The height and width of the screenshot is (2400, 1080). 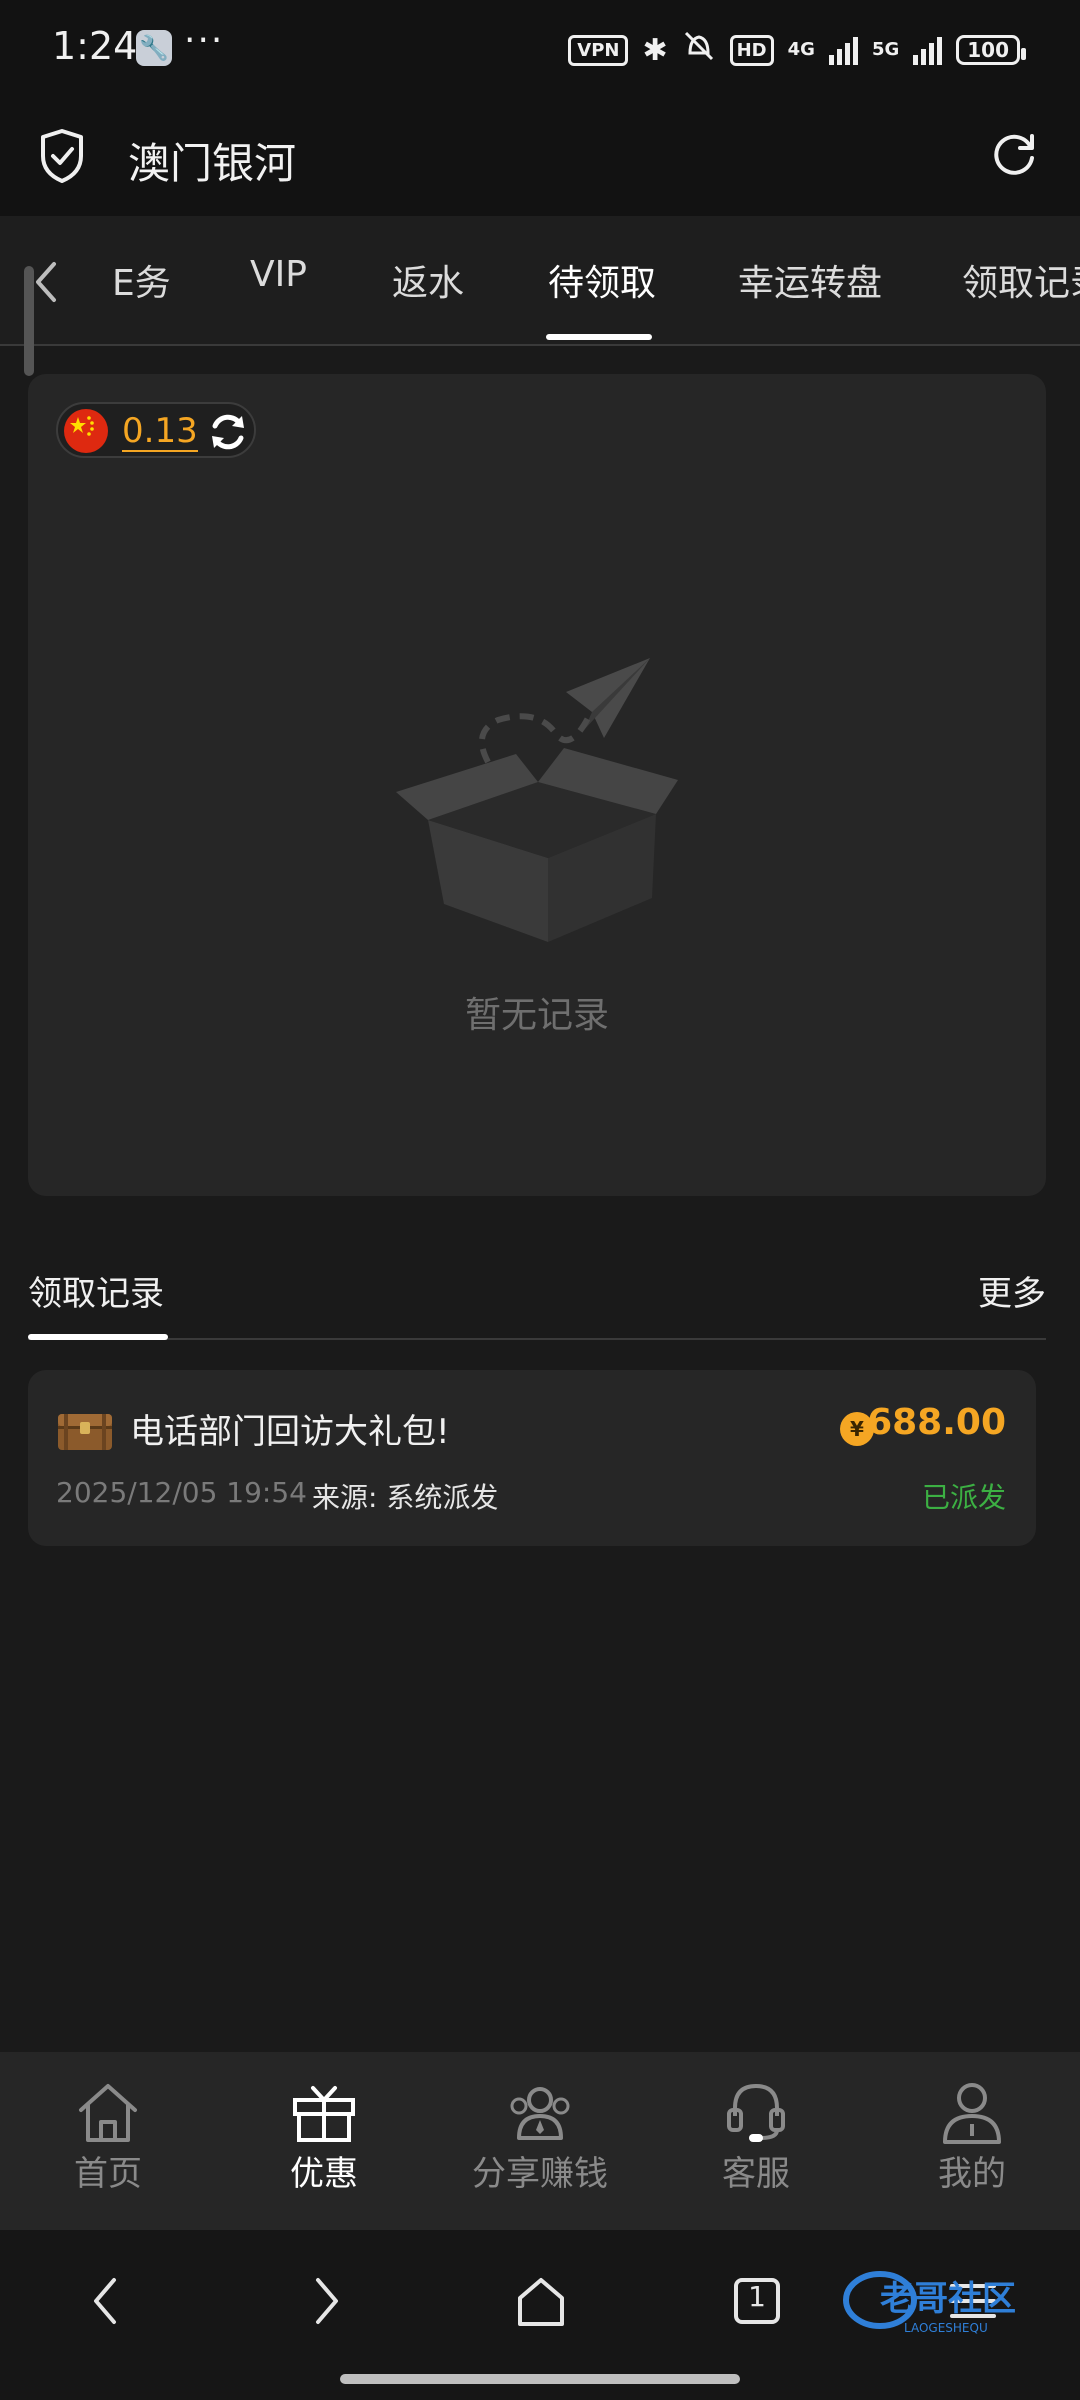 What do you see at coordinates (540, 2174) in the screenshot?
I see `nav-label: 分享赚钱` at bounding box center [540, 2174].